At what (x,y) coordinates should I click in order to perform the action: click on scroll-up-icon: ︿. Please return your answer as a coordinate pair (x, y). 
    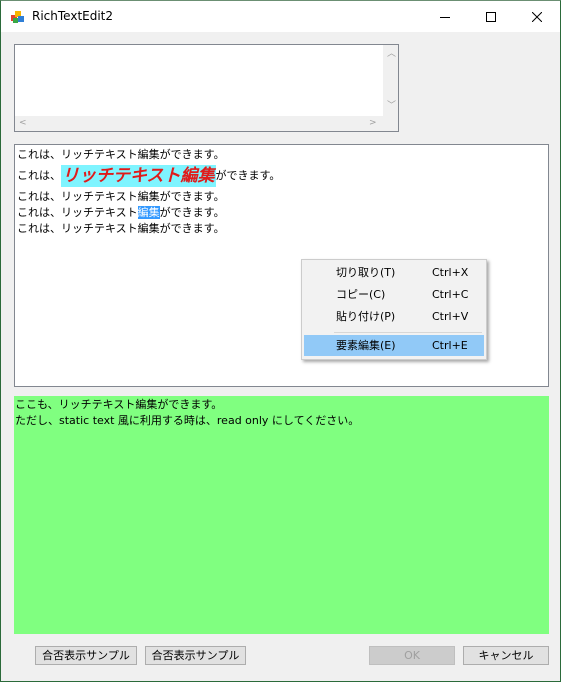
    Looking at the image, I should click on (391, 54).